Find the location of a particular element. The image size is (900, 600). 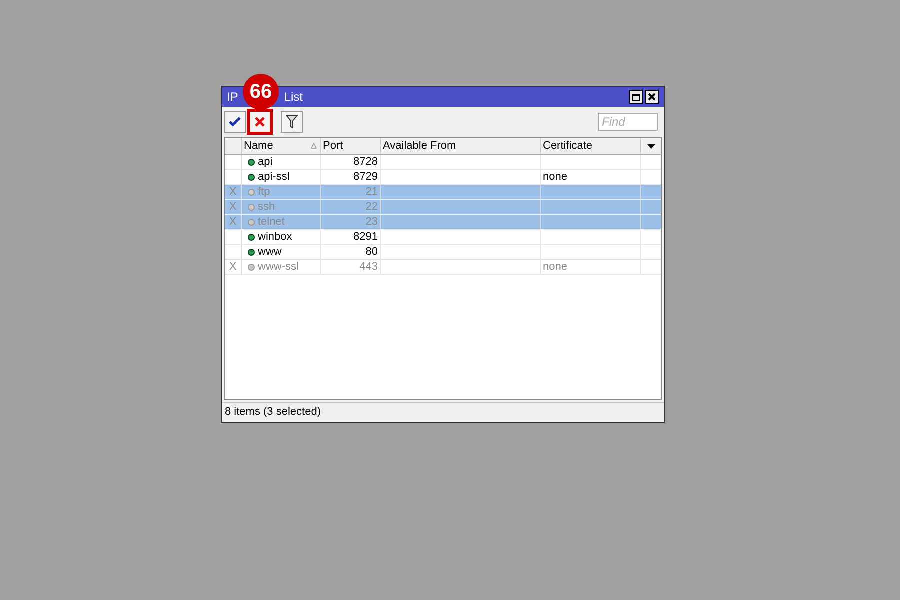

close-button is located at coordinates (652, 97).